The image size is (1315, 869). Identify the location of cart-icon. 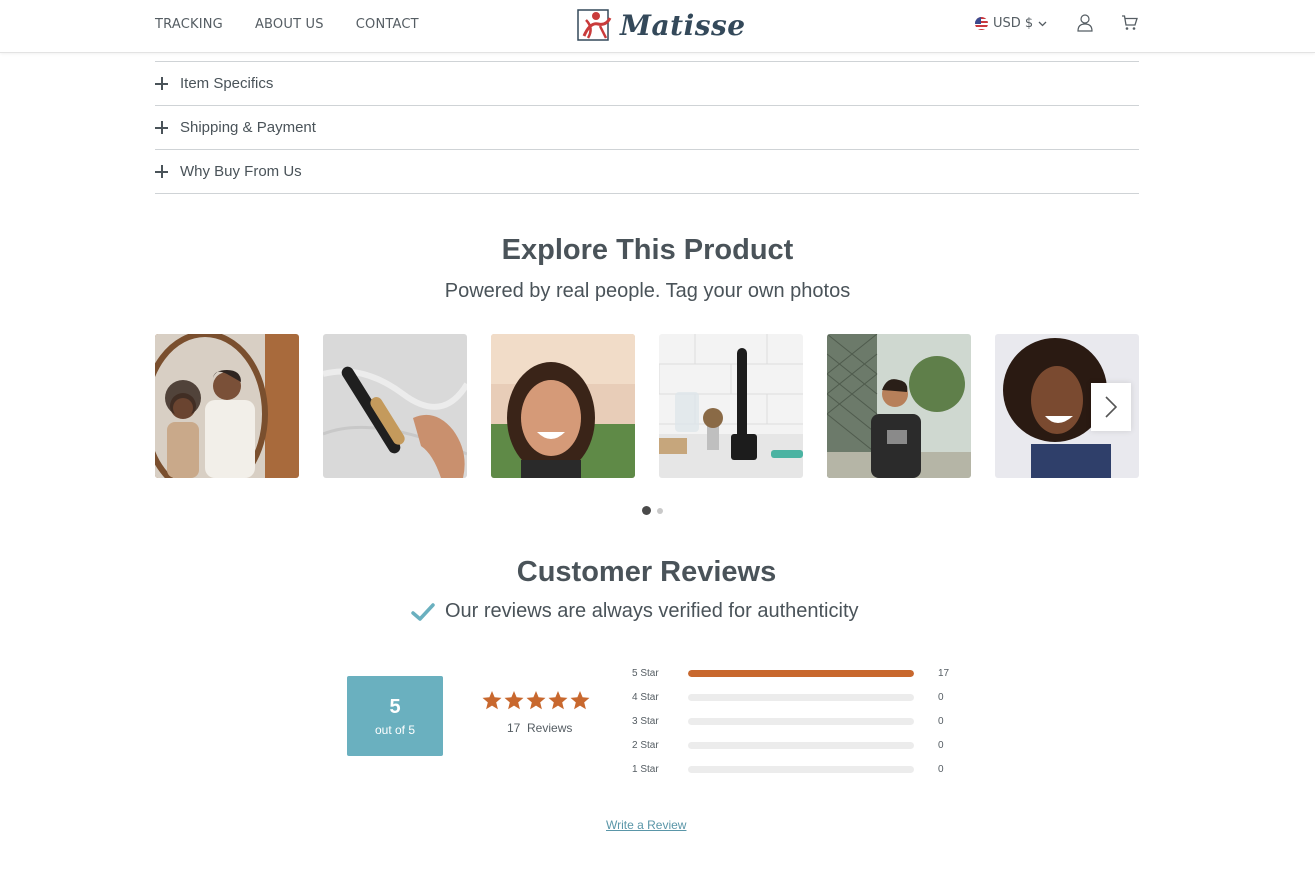
(1129, 23).